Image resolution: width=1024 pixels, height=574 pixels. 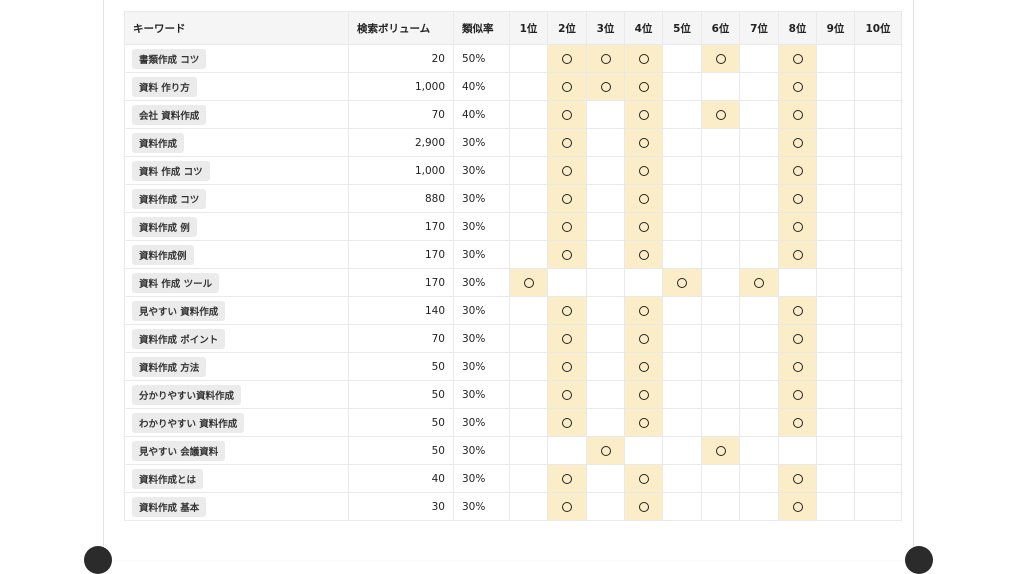 I want to click on header-rank-1: 1位, so click(x=528, y=28).